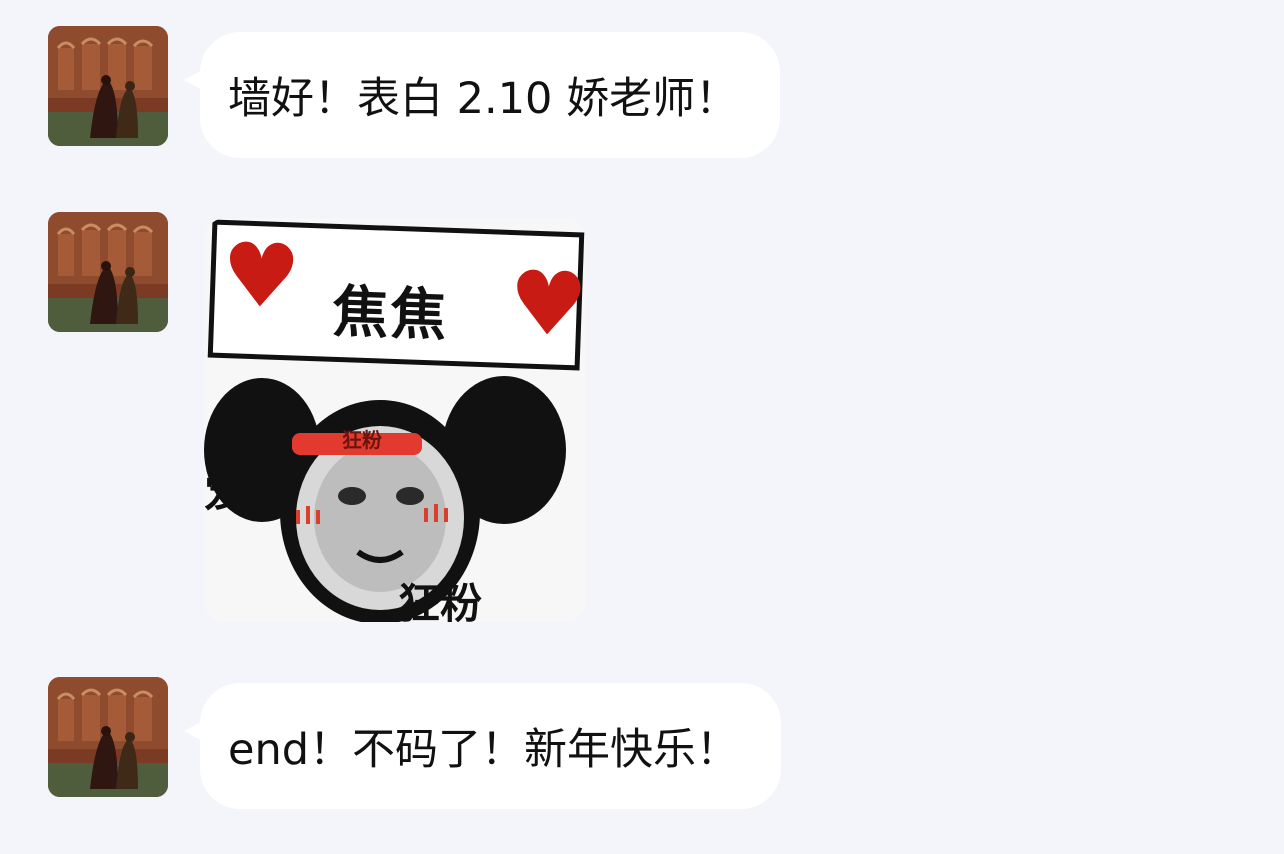  I want to click on message-text: 墙好！表白 2.10 娇老师！, so click(483, 99).